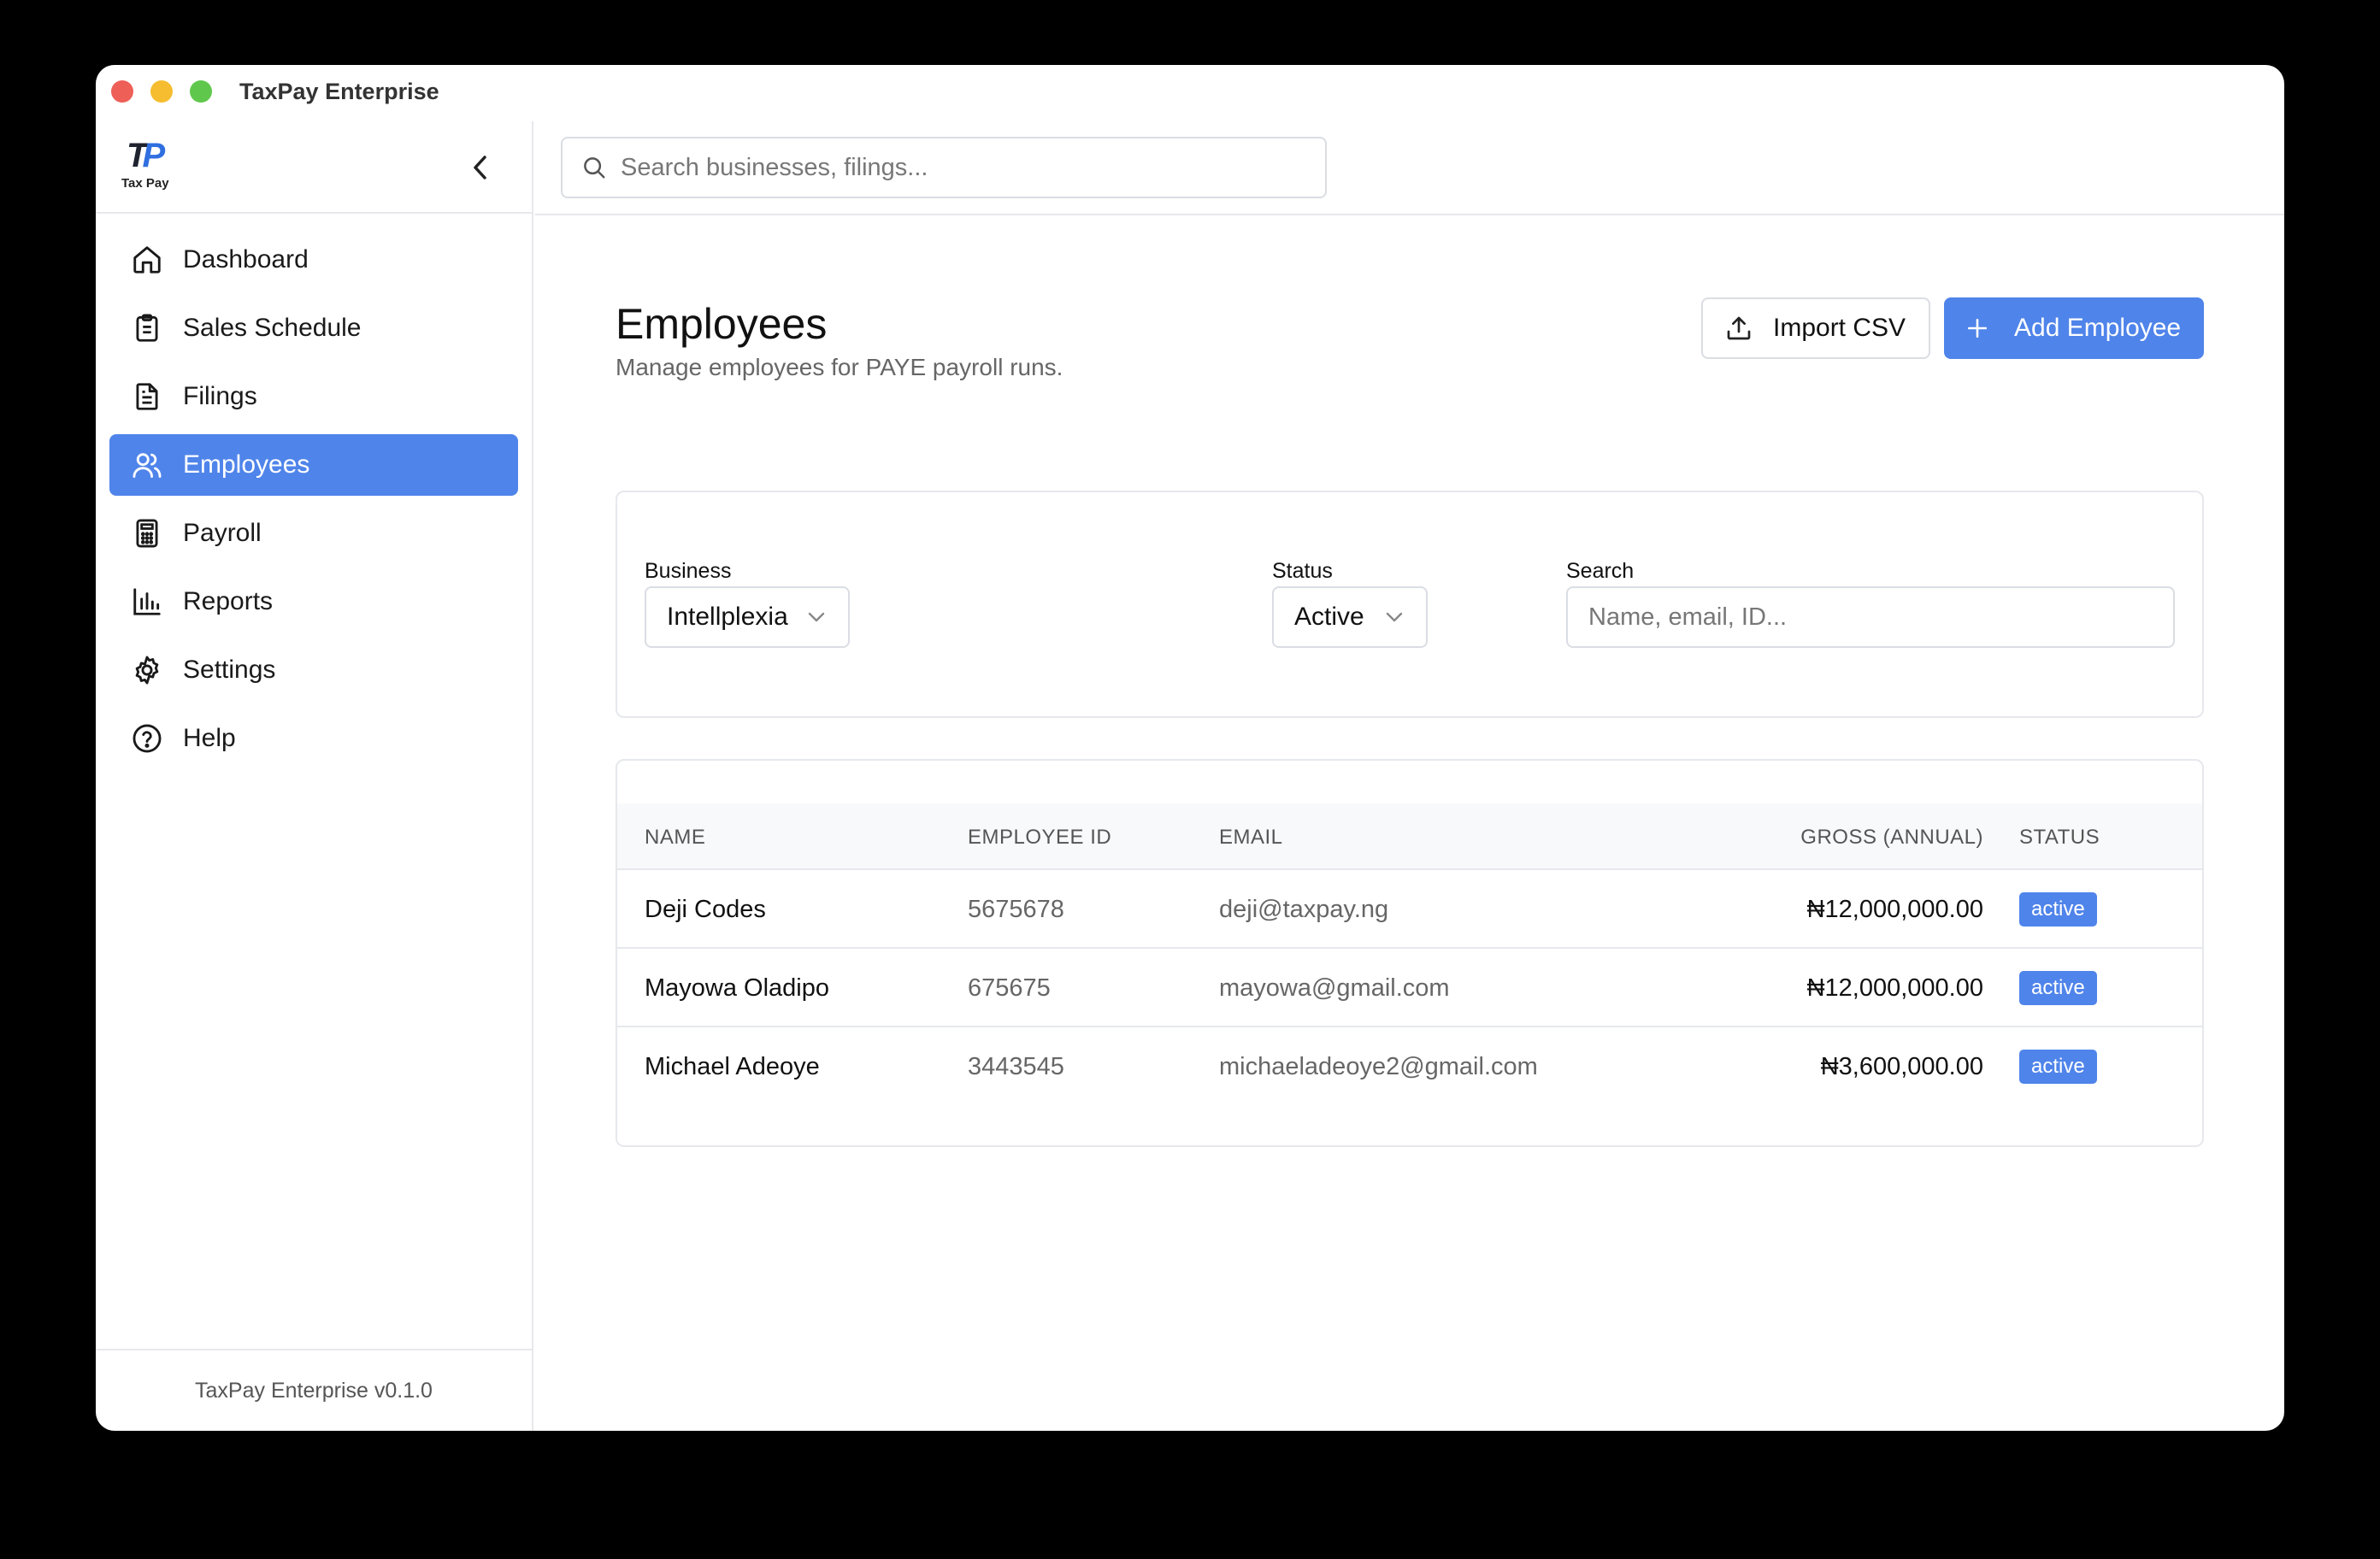  I want to click on sidebar-item-filings: Filings, so click(314, 396).